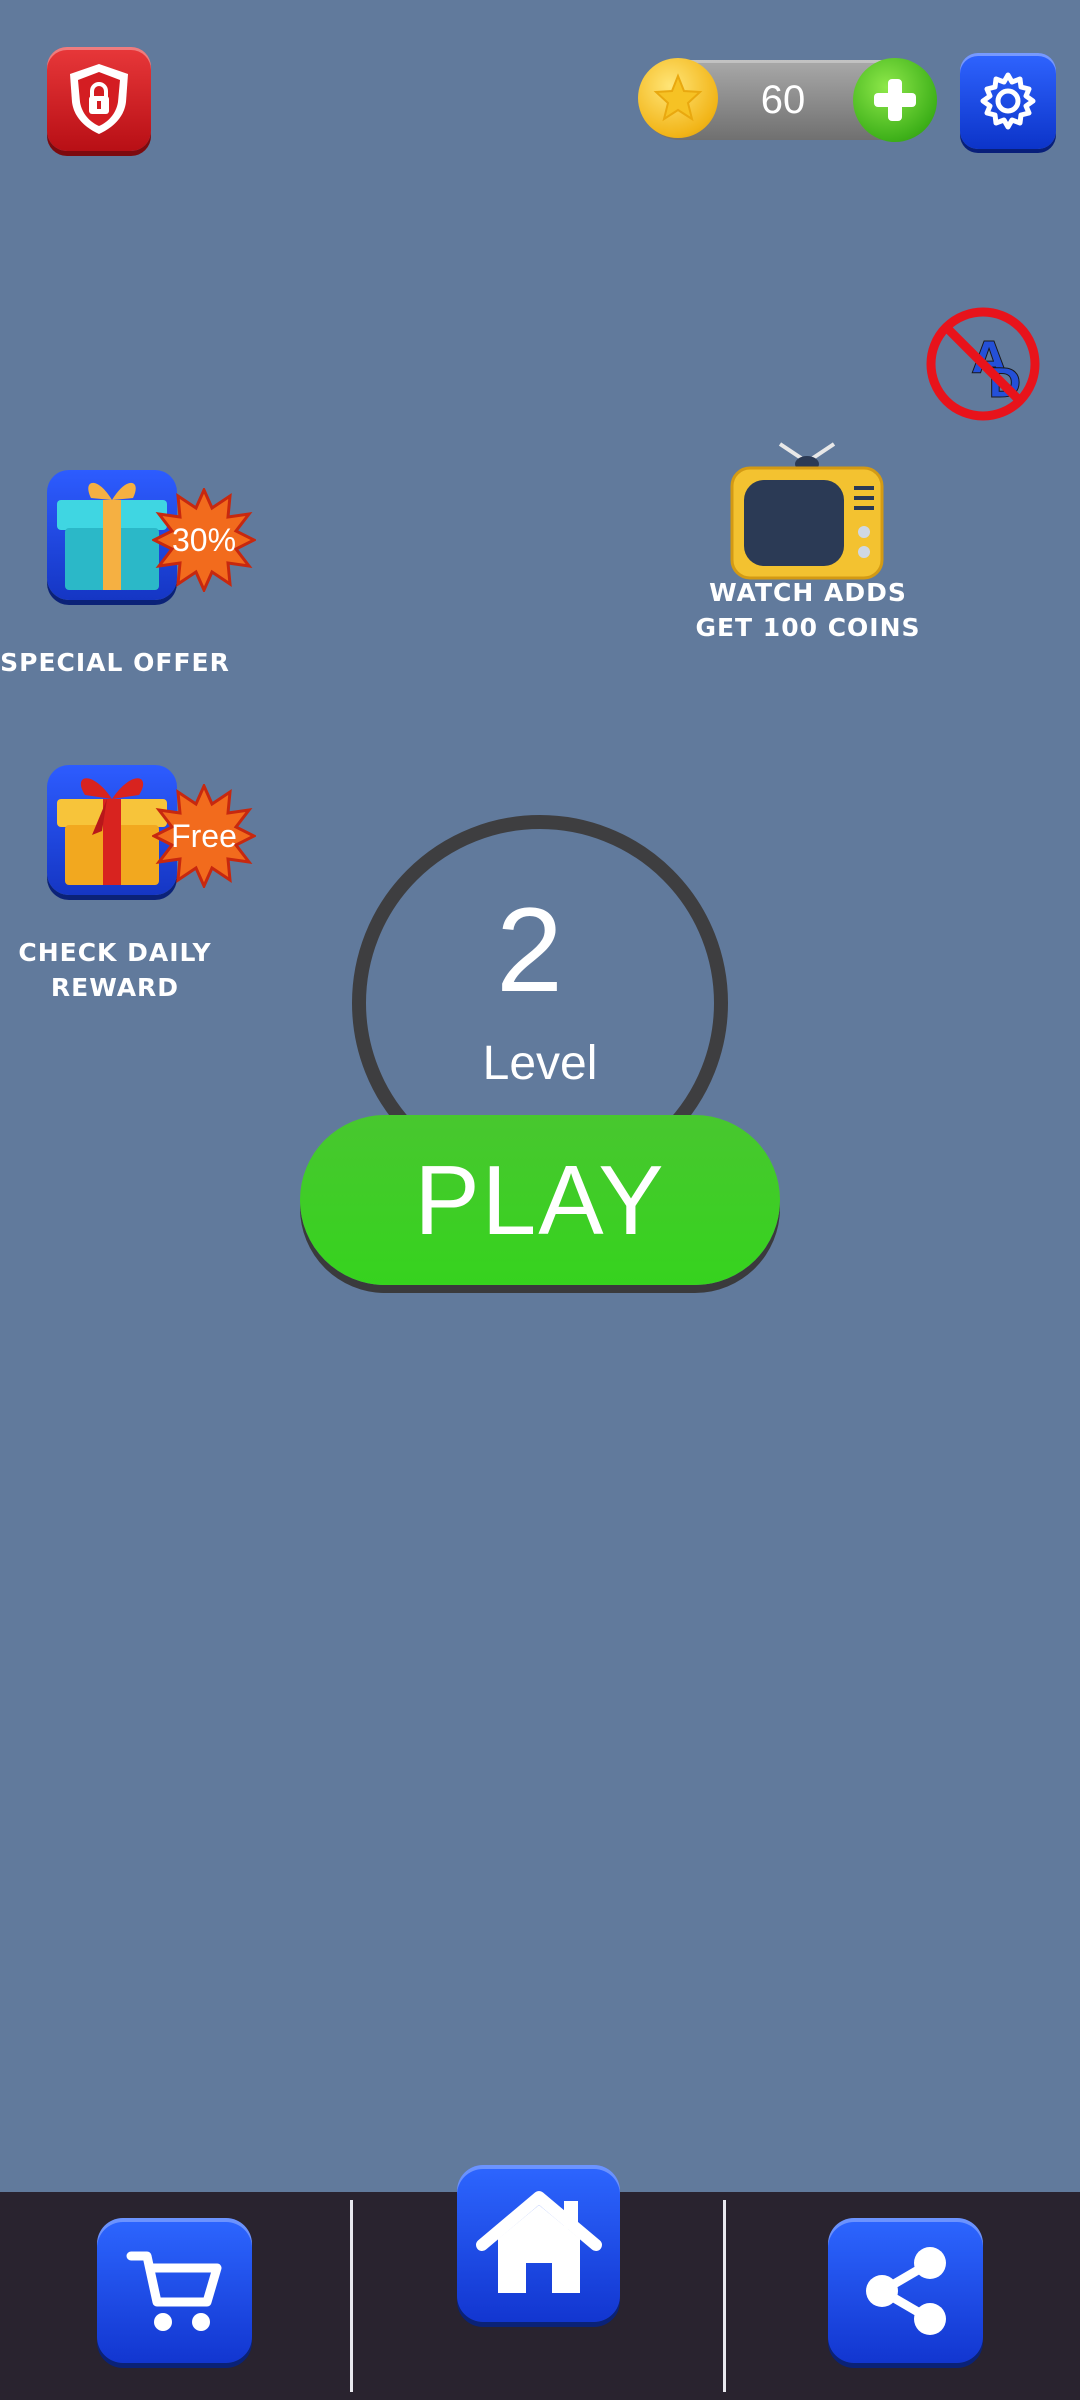  Describe the element at coordinates (808, 627) in the screenshot. I see `watch-ads-label-line2: GET 100 COINS` at that location.